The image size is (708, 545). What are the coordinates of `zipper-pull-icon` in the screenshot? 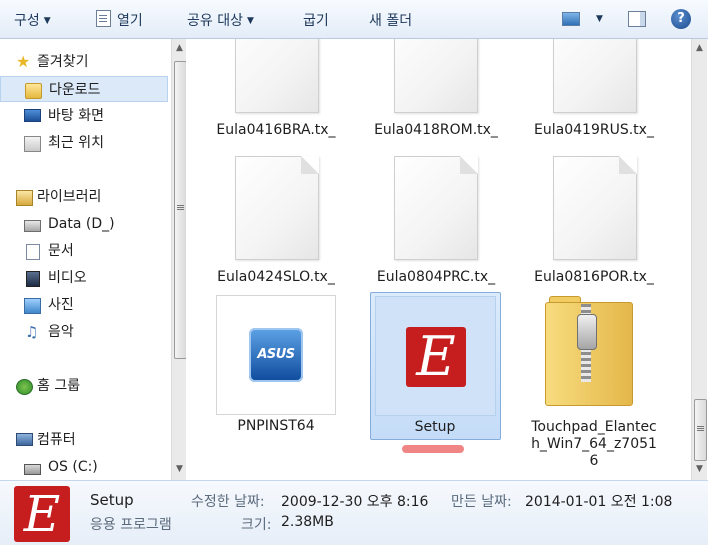 It's located at (587, 332).